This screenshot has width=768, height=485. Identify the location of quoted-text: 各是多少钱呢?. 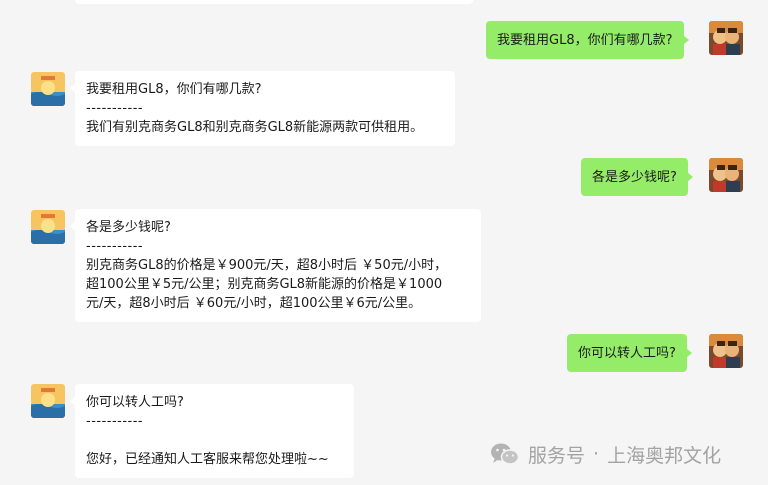
(128, 227).